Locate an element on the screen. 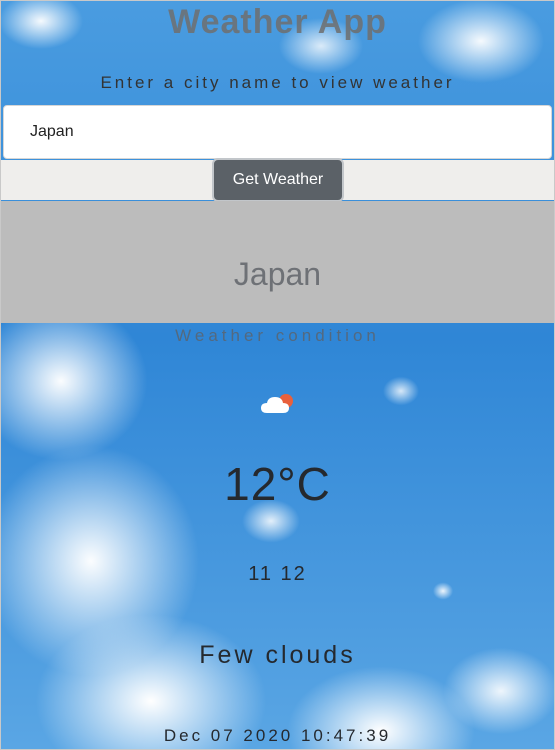  app-title: Weather App is located at coordinates (277, 22).